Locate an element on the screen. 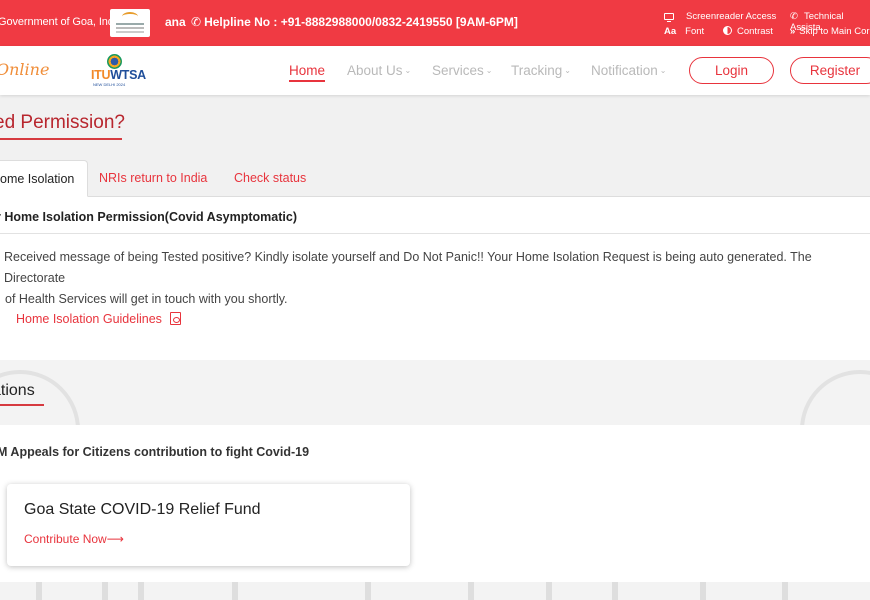 This screenshot has height=600, width=870. nav-notification: Notification ⌄ is located at coordinates (629, 70).